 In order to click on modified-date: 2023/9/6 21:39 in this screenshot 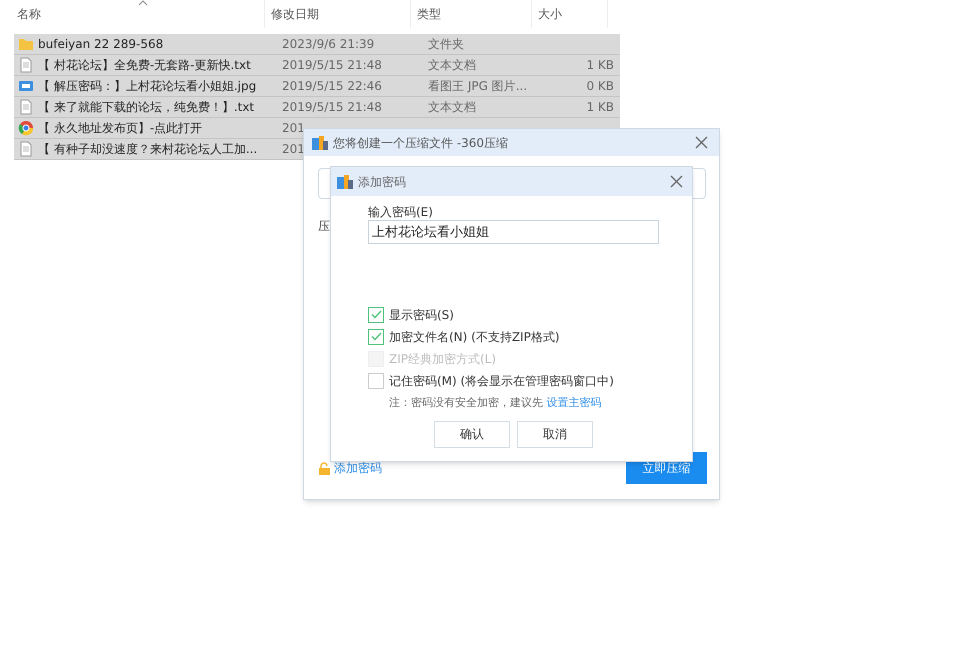, I will do `click(328, 44)`.